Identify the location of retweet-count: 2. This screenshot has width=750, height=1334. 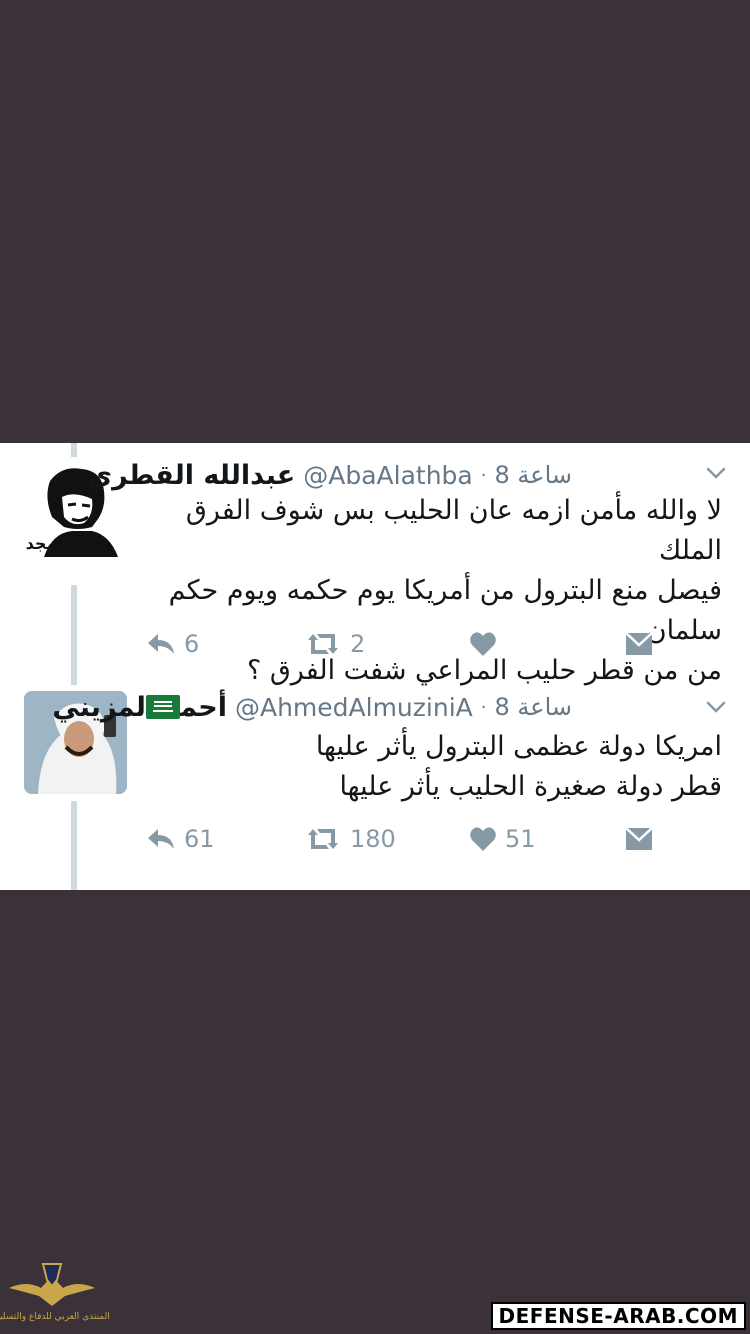
(358, 644).